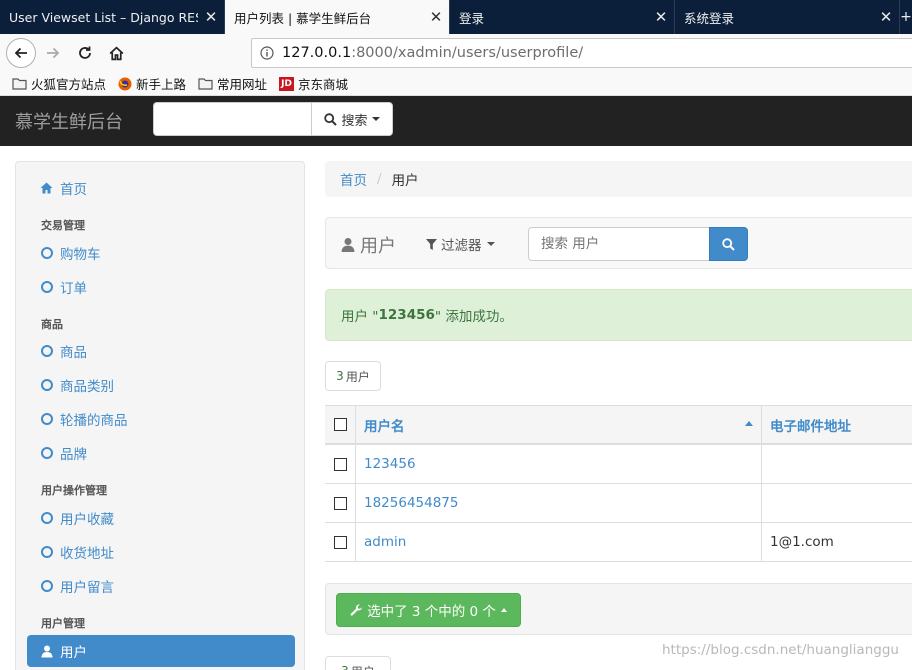 The height and width of the screenshot is (670, 912). What do you see at coordinates (73, 353) in the screenshot?
I see `sidebar-item-label: 商品` at bounding box center [73, 353].